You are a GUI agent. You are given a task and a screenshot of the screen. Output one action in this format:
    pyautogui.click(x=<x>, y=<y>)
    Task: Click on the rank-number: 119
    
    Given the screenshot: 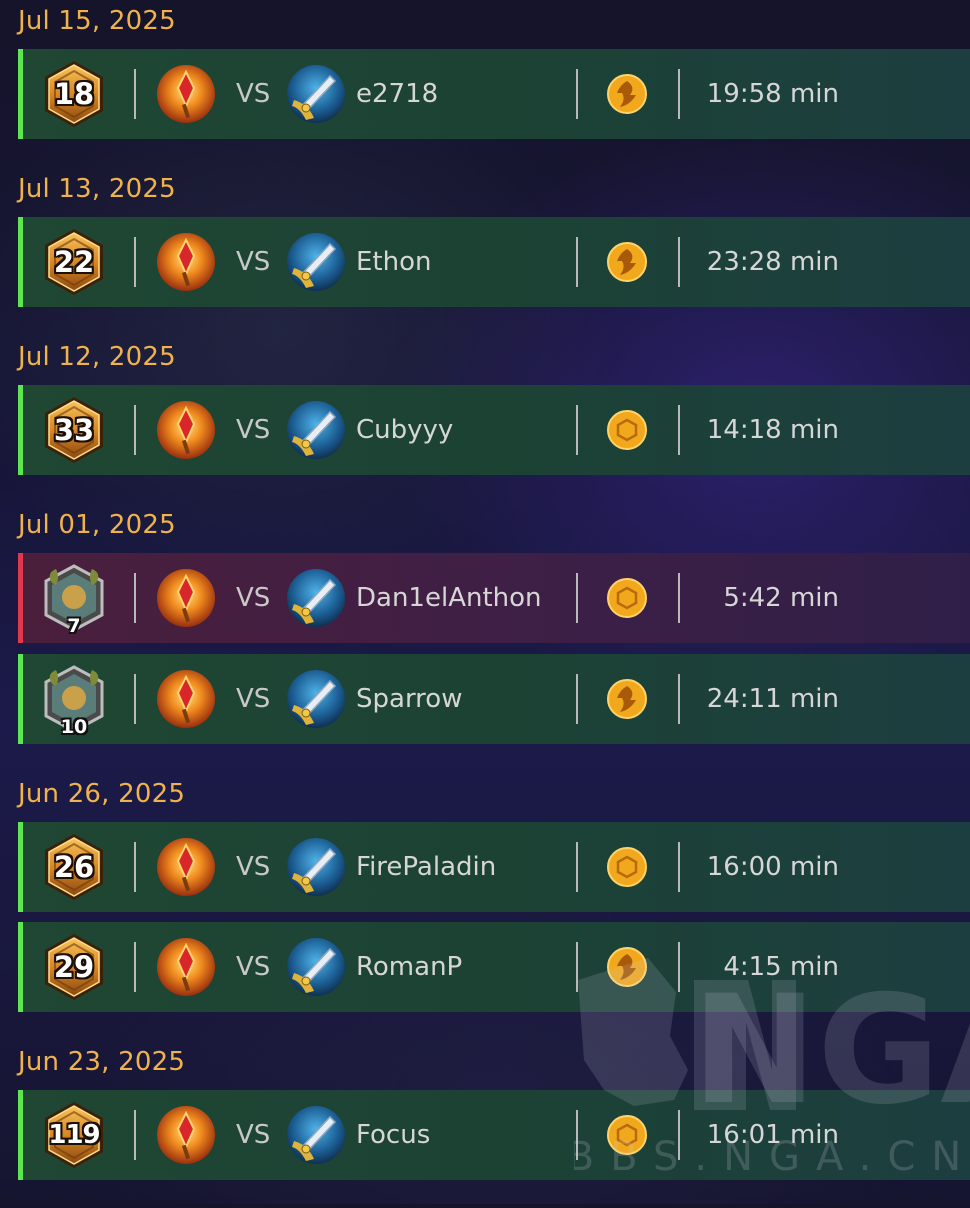 What is the action you would take?
    pyautogui.click(x=74, y=1135)
    